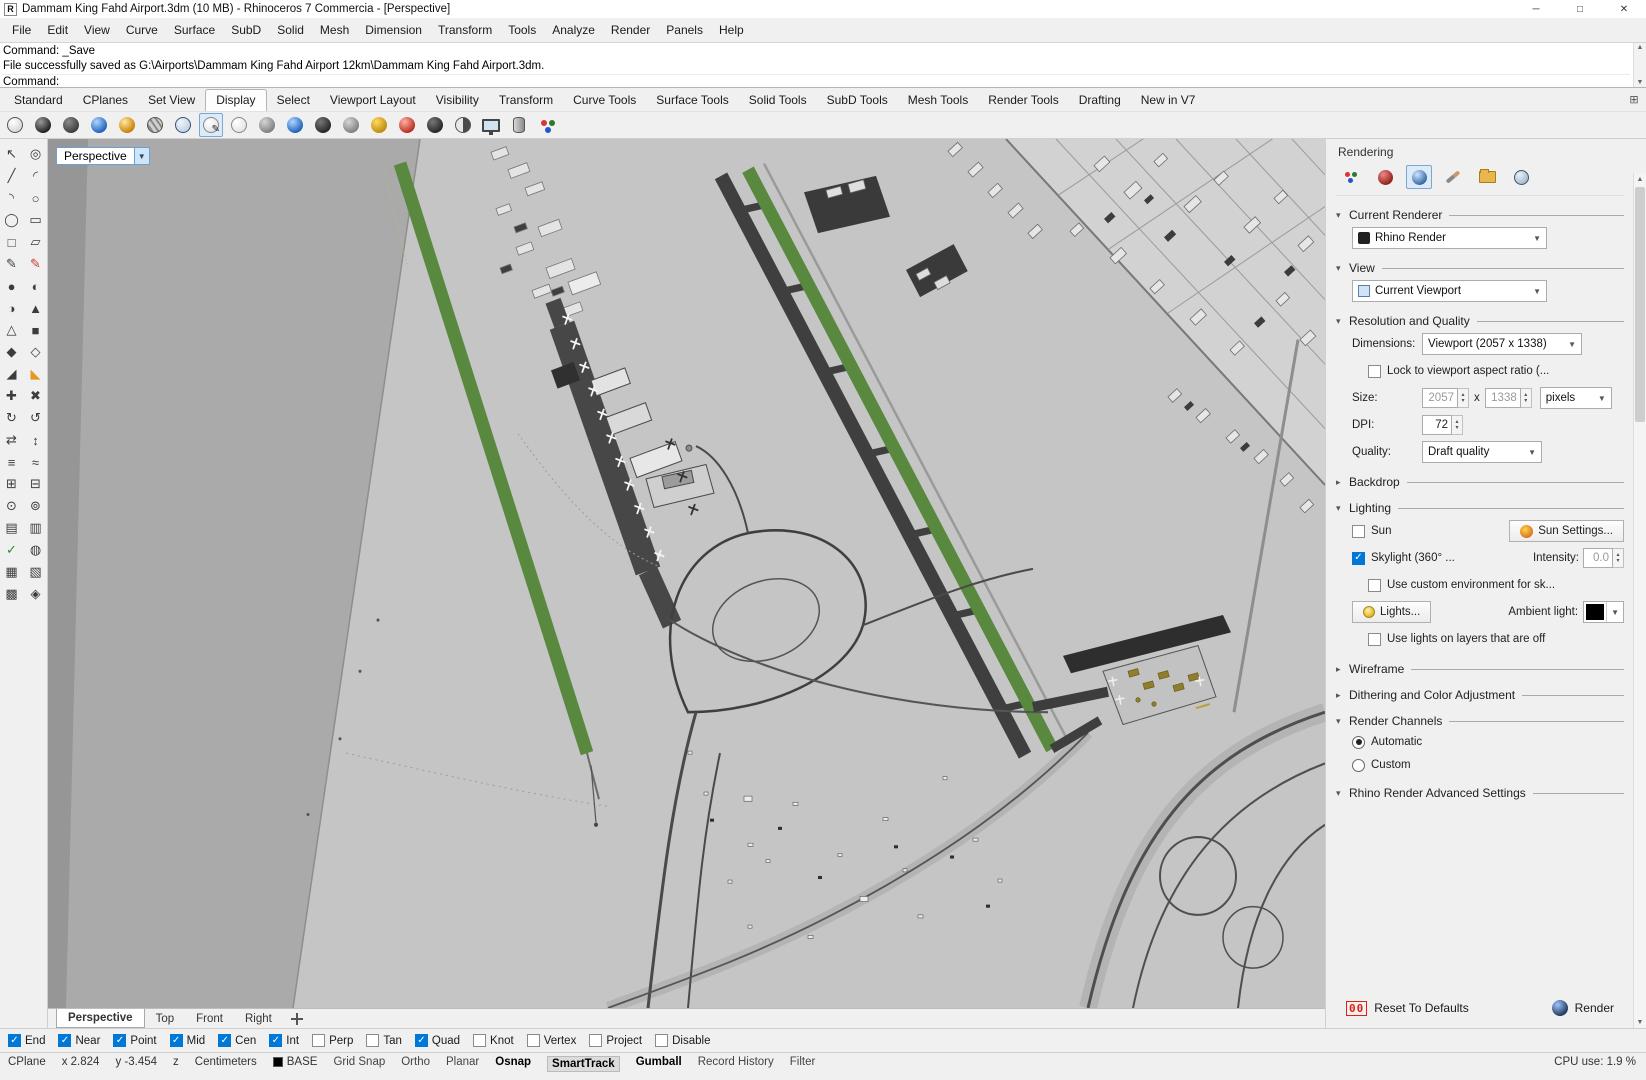 Image resolution: width=1646 pixels, height=1080 pixels. I want to click on tool-sketch-icon: ▱, so click(36, 242).